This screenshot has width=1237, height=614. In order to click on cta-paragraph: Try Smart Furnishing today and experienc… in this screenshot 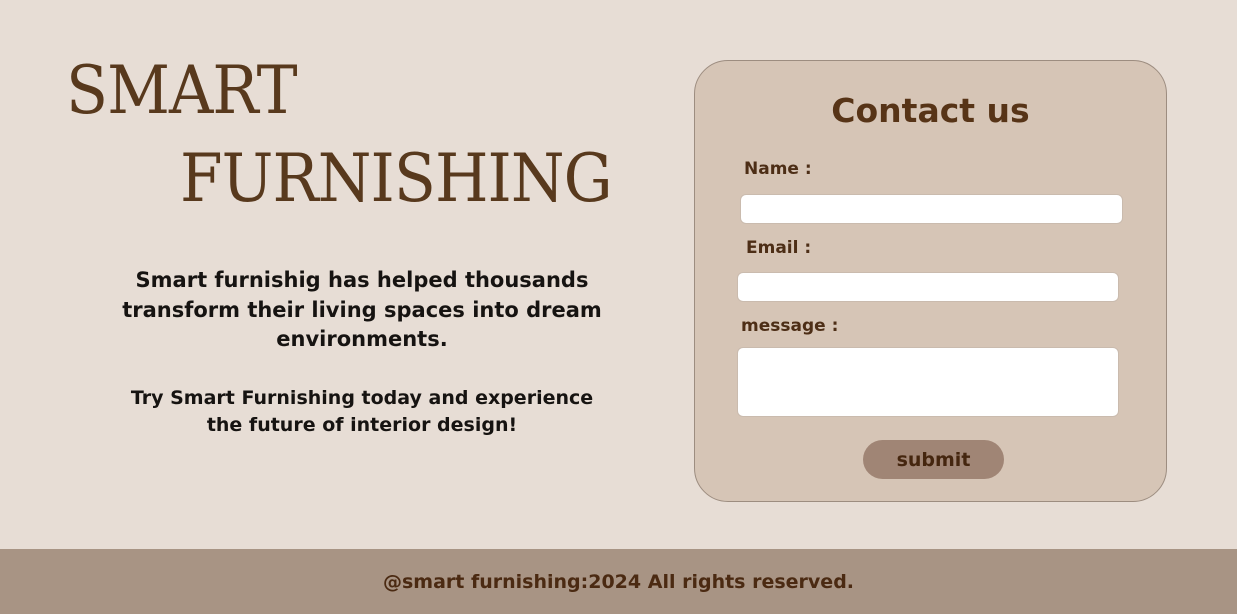, I will do `click(362, 411)`.